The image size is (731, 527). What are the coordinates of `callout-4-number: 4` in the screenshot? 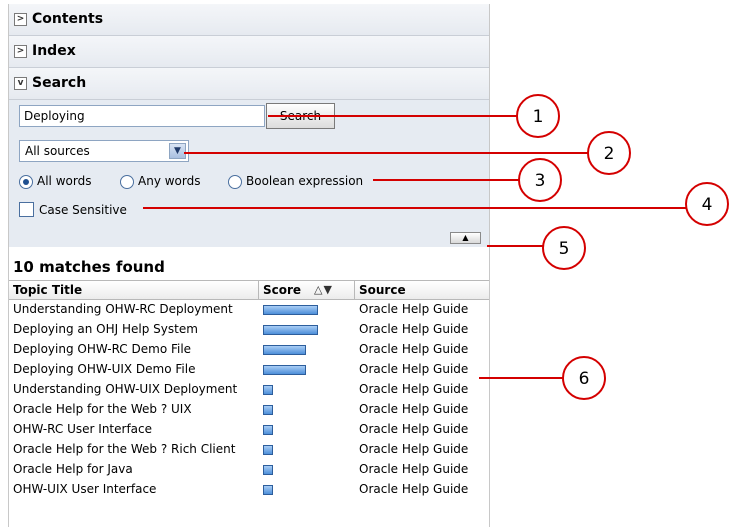 It's located at (707, 205).